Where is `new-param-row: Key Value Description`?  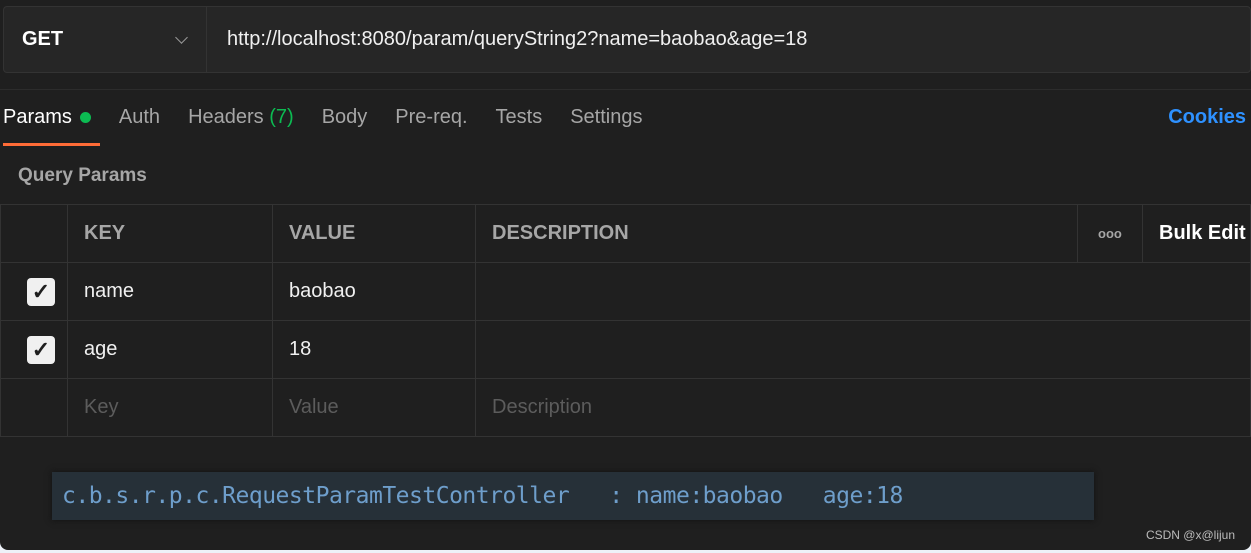
new-param-row: Key Value Description is located at coordinates (625, 407).